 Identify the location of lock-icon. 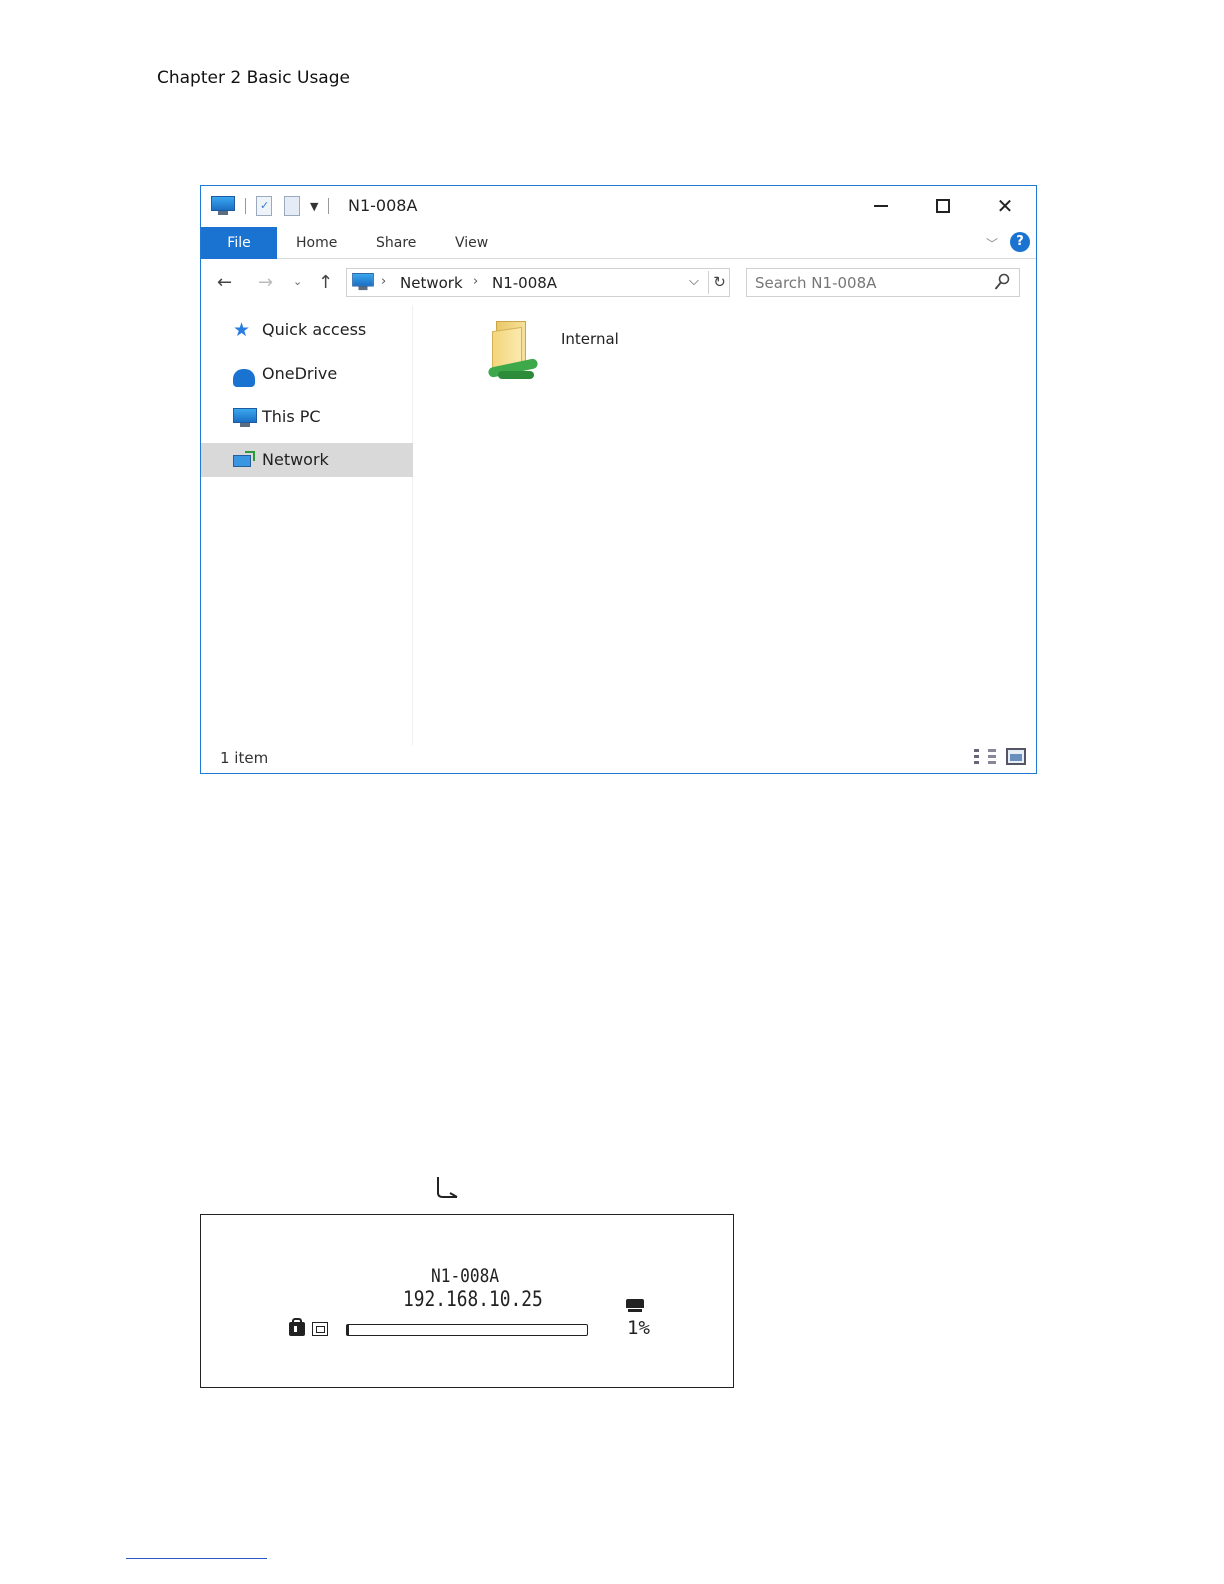
(297, 1327).